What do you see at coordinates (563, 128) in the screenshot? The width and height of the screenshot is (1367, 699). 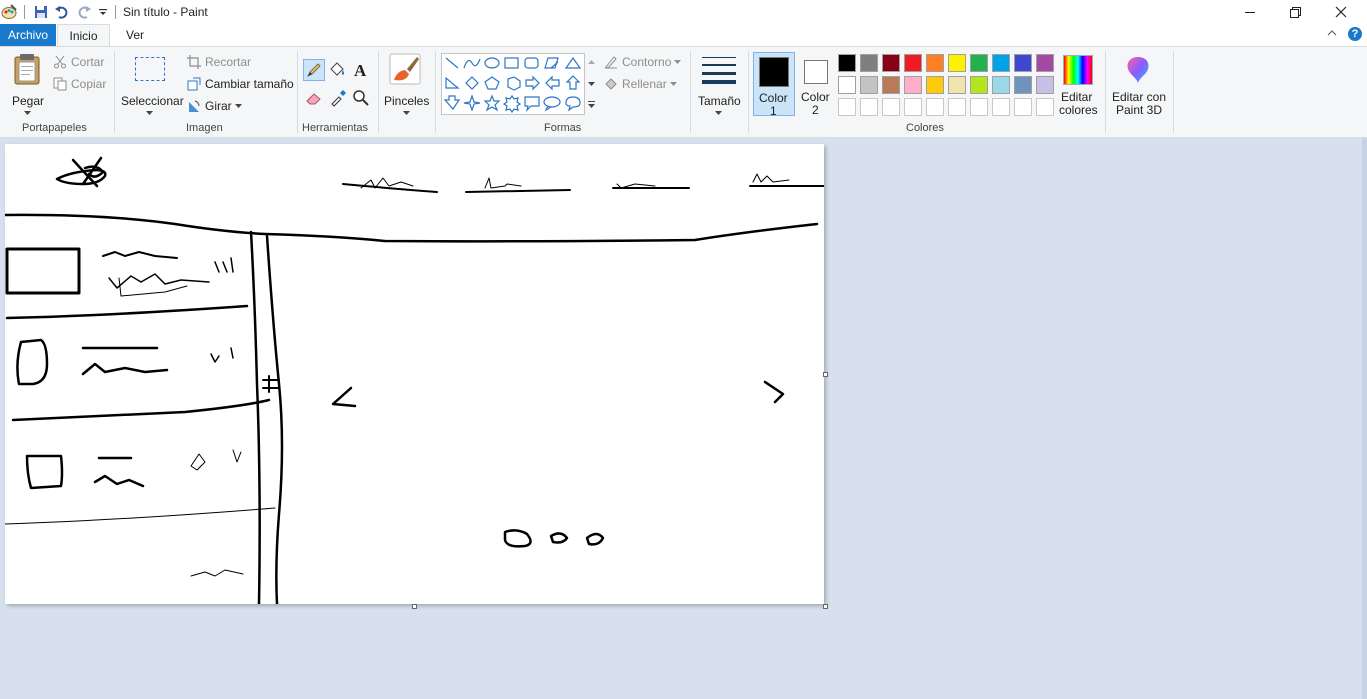 I see `group-label-formas: Formas` at bounding box center [563, 128].